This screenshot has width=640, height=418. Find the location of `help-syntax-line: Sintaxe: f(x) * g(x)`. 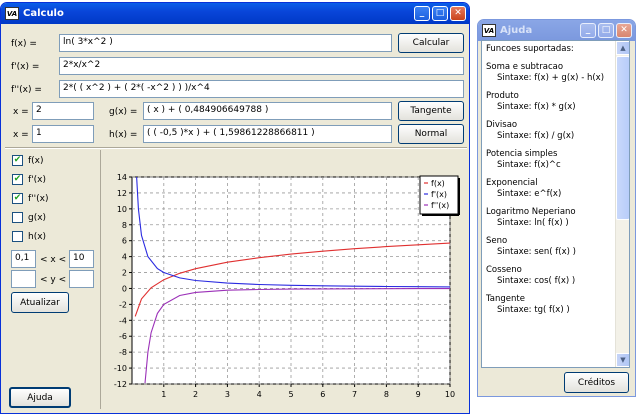

help-syntax-line: Sintaxe: f(x) * g(x) is located at coordinates (536, 107).